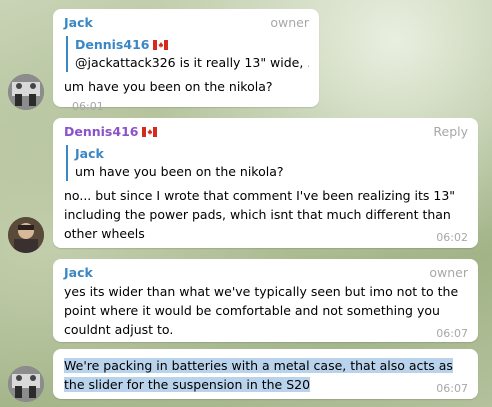 This screenshot has height=407, width=492. Describe the element at coordinates (88, 106) in the screenshot. I see `message-time: 06:01` at that location.